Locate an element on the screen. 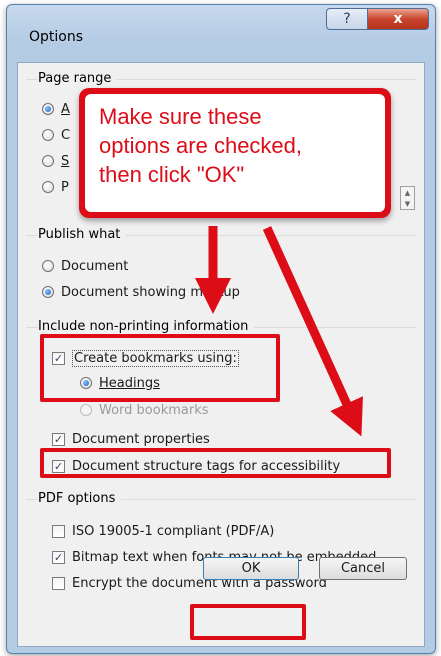  pdf-options-title: PDF options is located at coordinates (80, 498).